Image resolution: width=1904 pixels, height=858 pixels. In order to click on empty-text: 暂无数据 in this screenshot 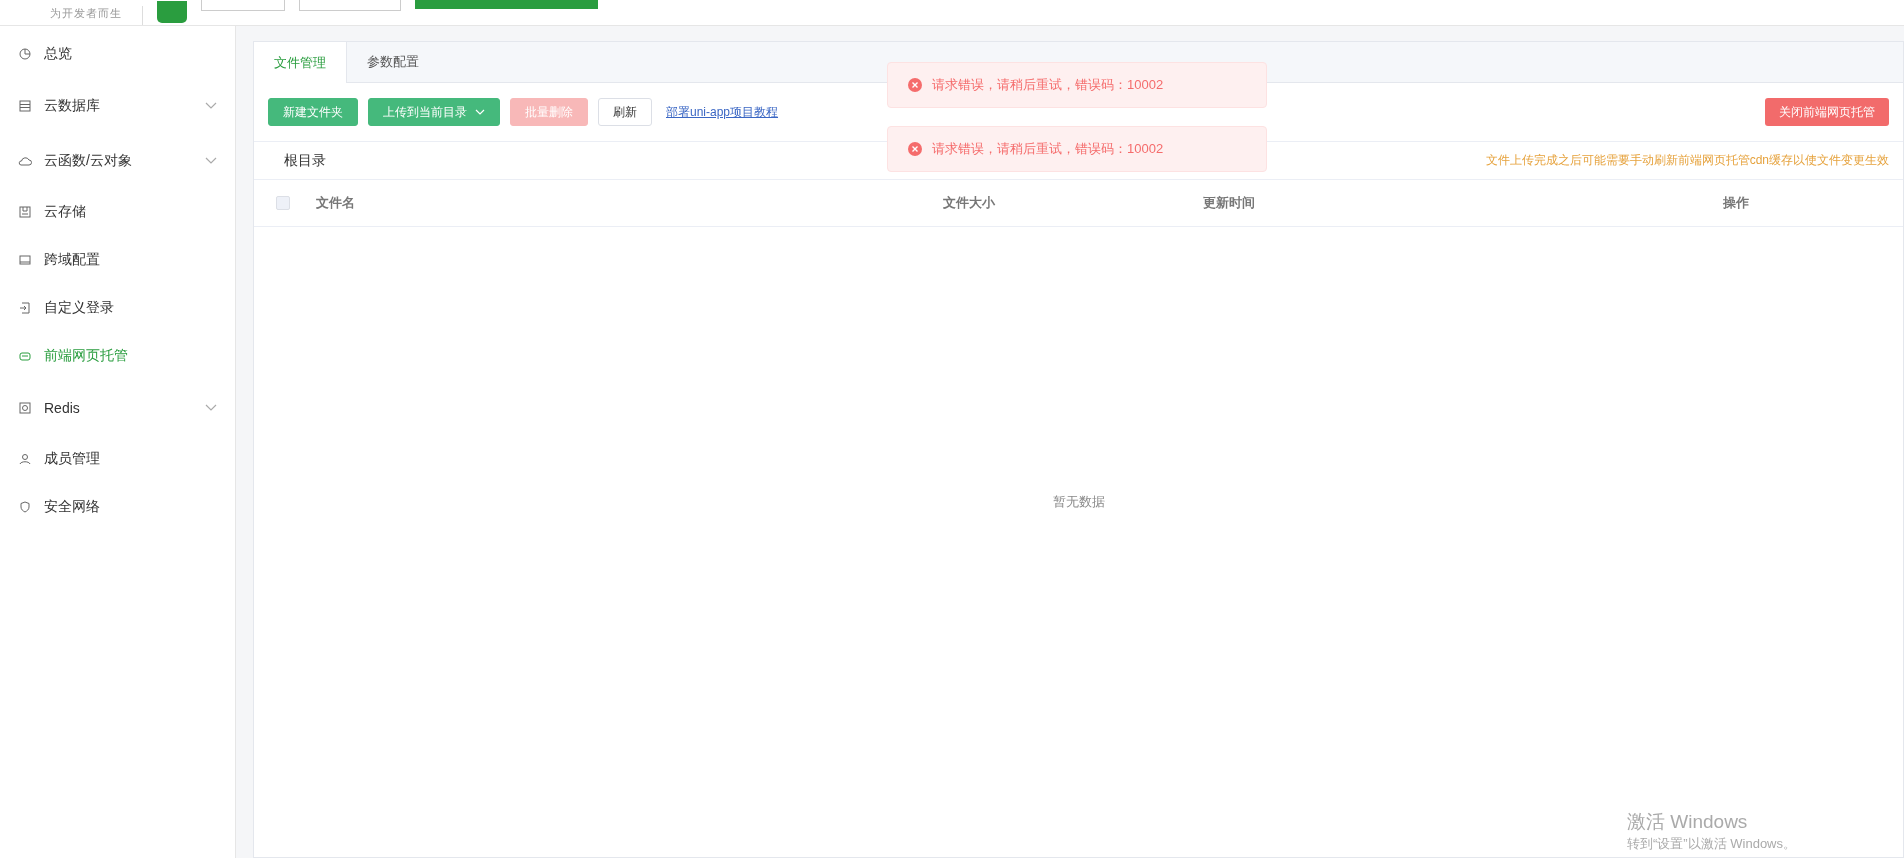, I will do `click(1078, 502)`.